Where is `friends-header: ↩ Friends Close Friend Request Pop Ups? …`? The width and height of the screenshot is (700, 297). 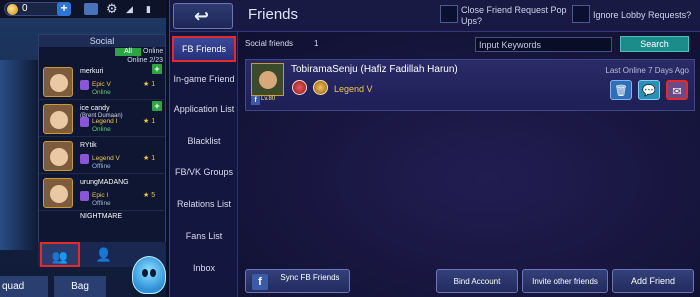
friends-header: ↩ Friends Close Friend Request Pop Ups? … is located at coordinates (435, 16).